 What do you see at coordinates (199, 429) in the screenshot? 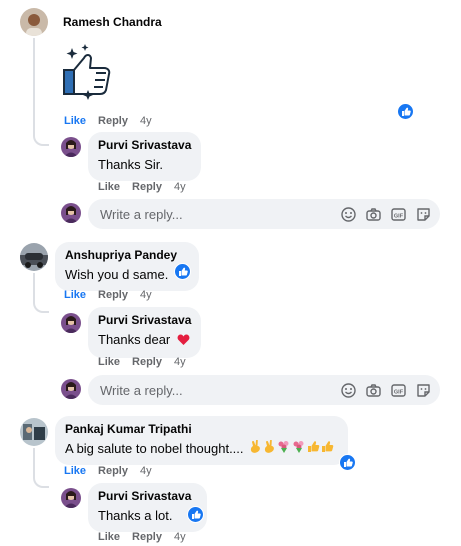
I see `comment-author: Pankaj Kumar Tripathi` at bounding box center [199, 429].